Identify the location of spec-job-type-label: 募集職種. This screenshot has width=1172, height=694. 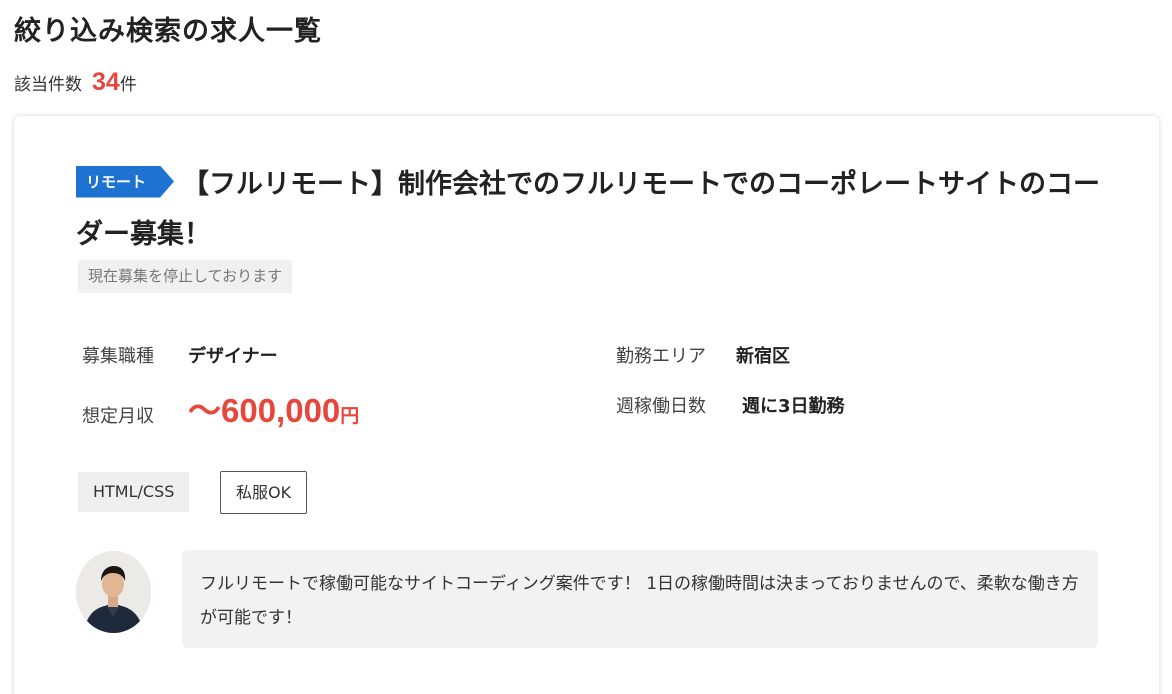
(118, 356).